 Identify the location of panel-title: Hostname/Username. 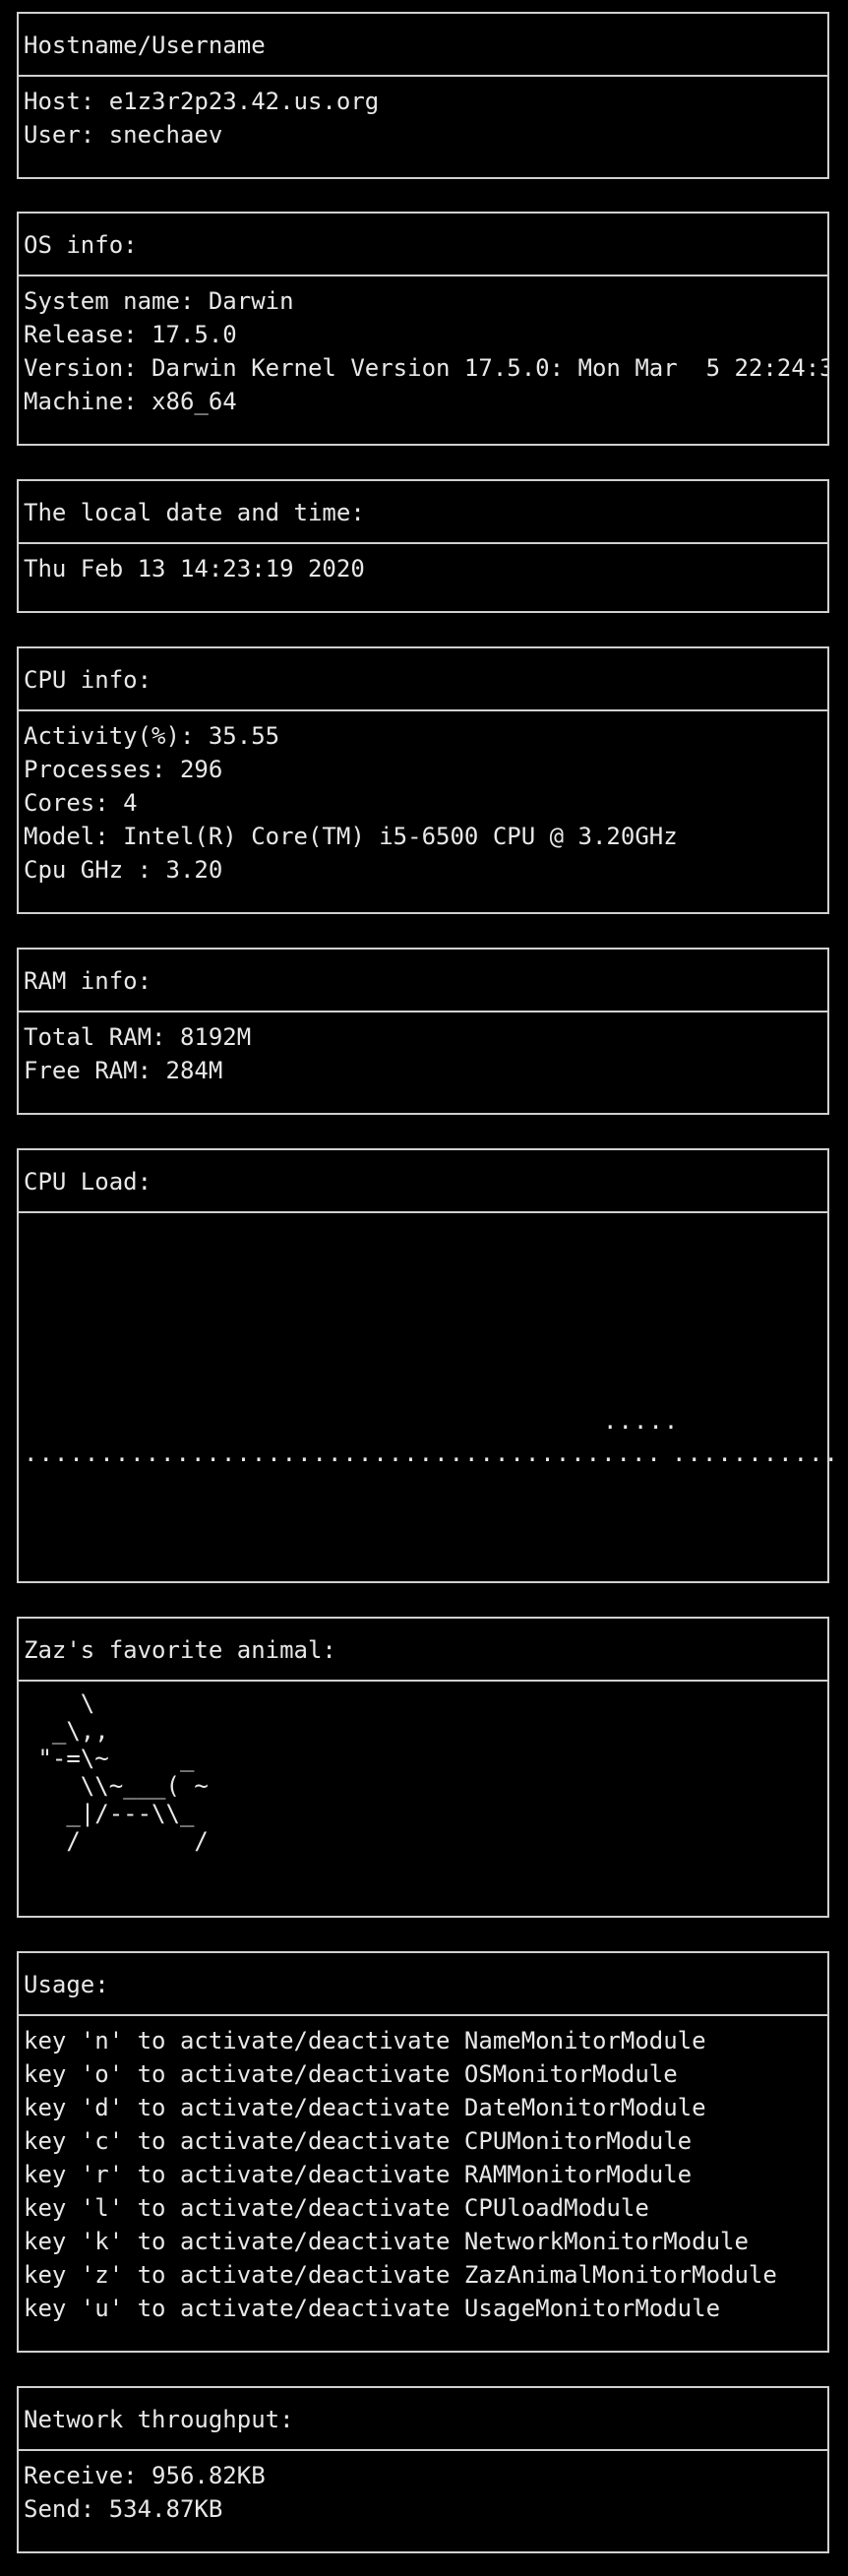
(423, 45).